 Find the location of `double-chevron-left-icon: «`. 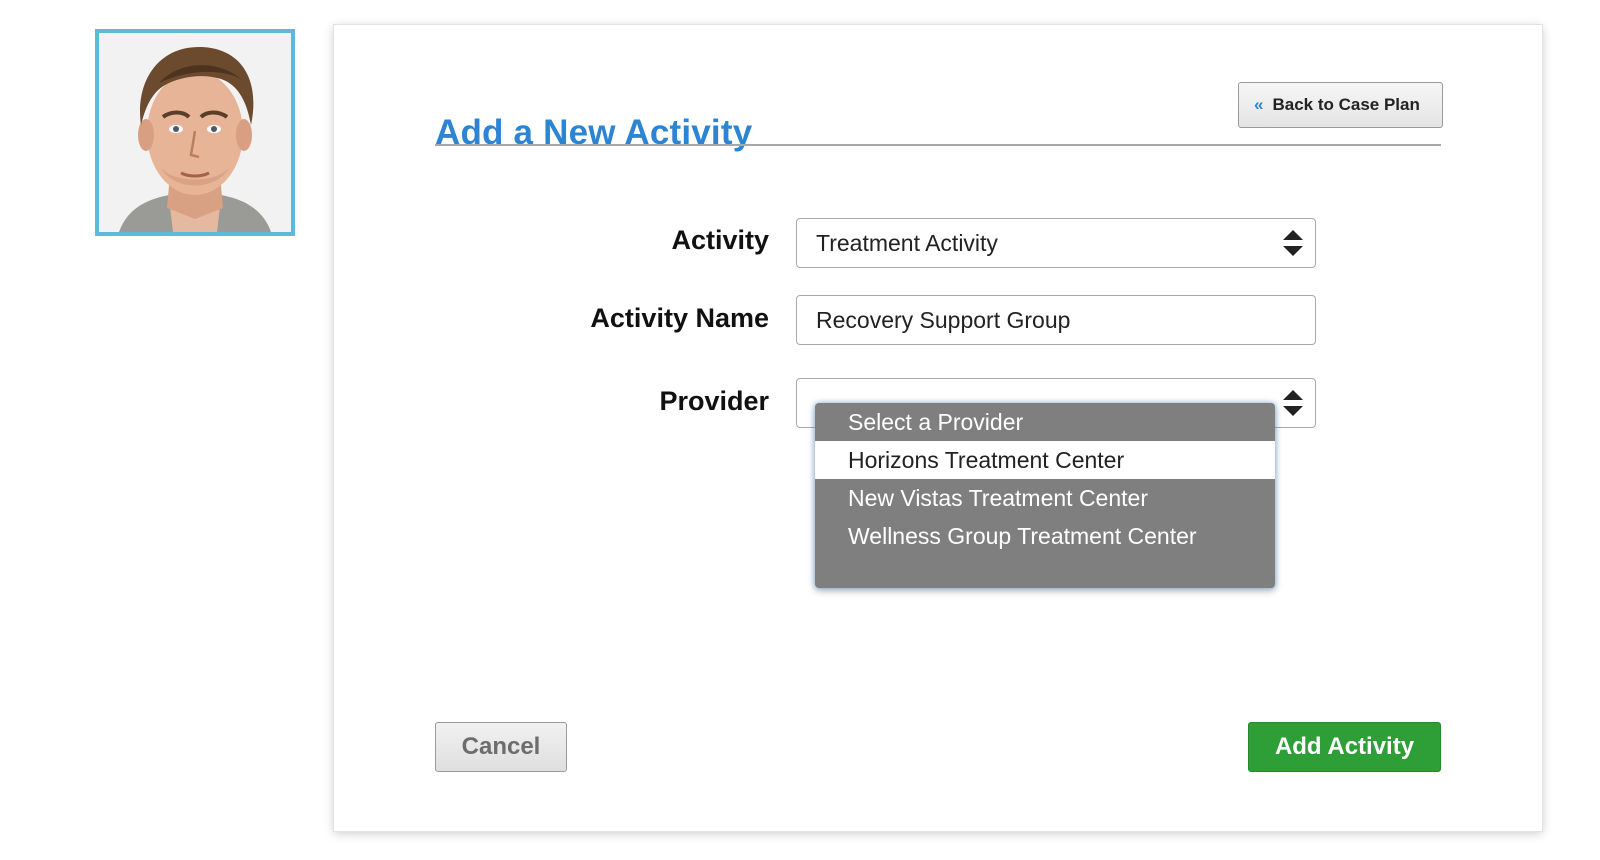

double-chevron-left-icon: « is located at coordinates (1259, 104).